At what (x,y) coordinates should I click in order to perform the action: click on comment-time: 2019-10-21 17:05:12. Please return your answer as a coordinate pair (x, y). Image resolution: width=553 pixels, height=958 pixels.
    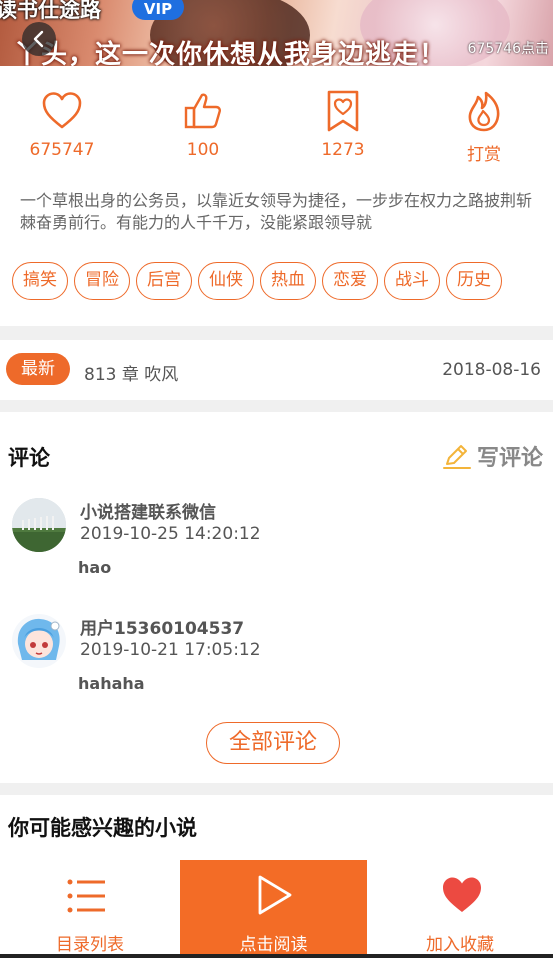
    Looking at the image, I should click on (170, 650).